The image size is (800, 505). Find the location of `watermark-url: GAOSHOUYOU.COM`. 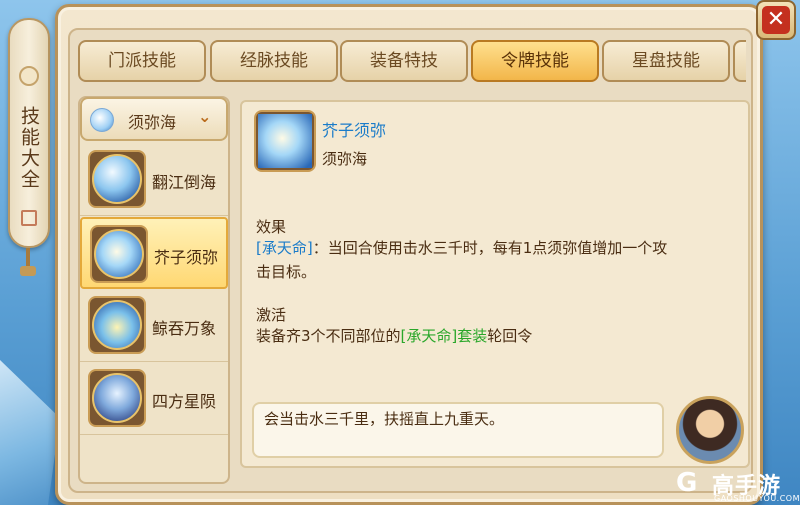

watermark-url: GAOSHOUYOU.COM is located at coordinates (757, 498).